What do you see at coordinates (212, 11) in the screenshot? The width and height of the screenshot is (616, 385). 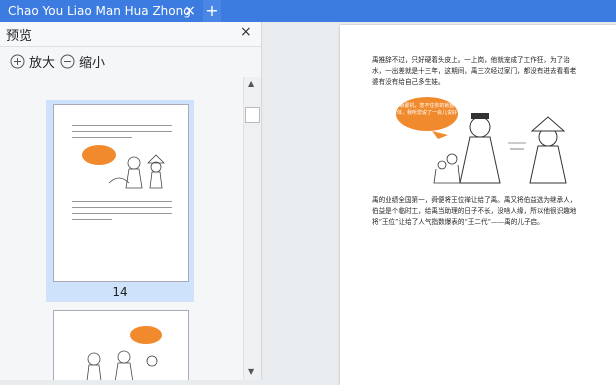 I see `new-tab-button: +` at bounding box center [212, 11].